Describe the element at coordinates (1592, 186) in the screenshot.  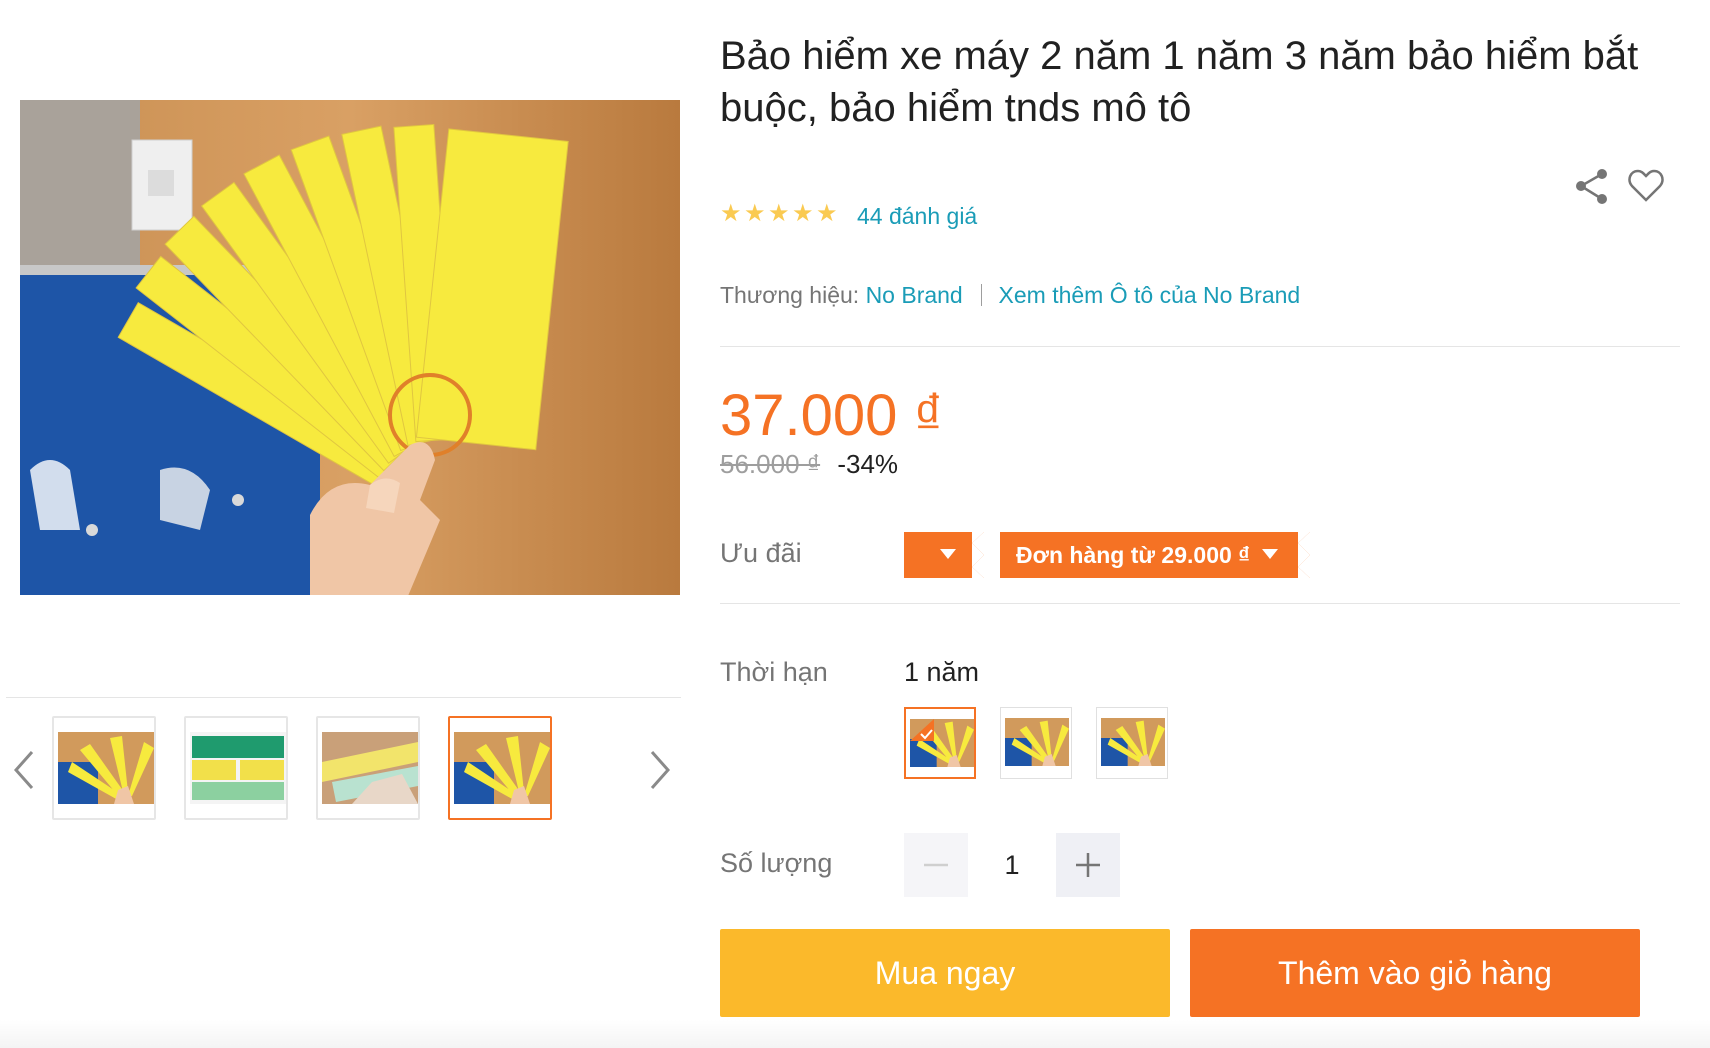
I see `share-icon` at that location.